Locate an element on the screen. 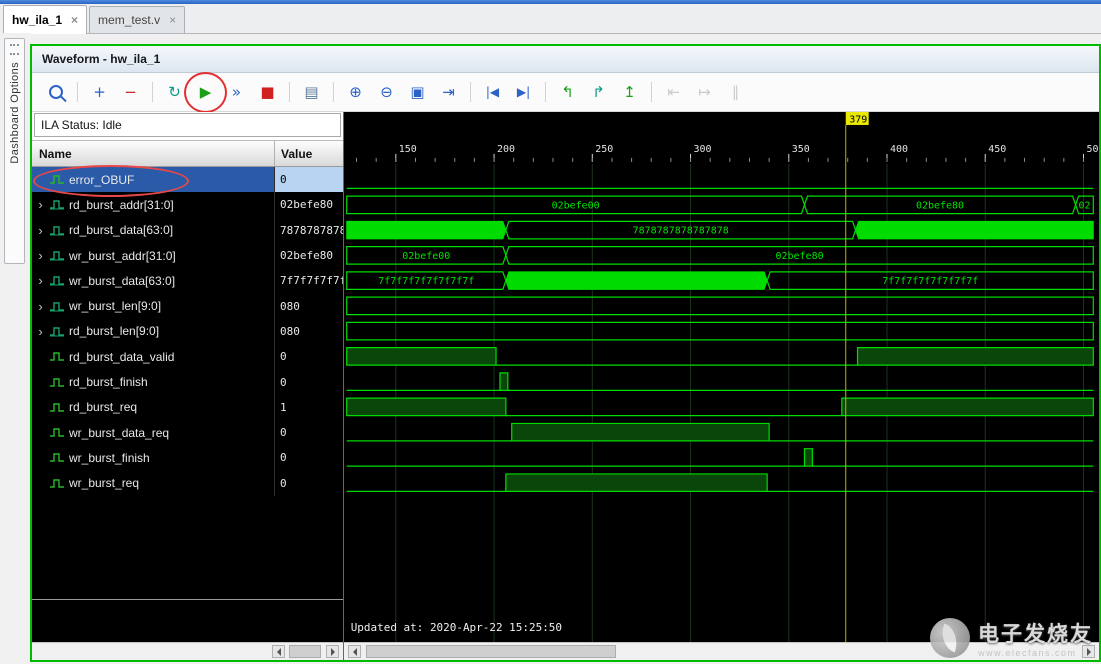 This screenshot has width=1101, height=664. grip-icon is located at coordinates (14, 49).